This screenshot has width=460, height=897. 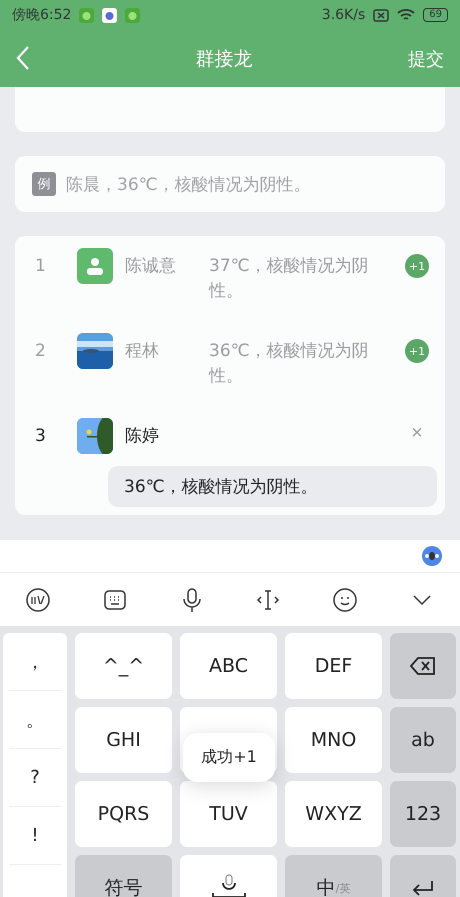 What do you see at coordinates (42, 15) in the screenshot?
I see `status-time: 傍晚6:52` at bounding box center [42, 15].